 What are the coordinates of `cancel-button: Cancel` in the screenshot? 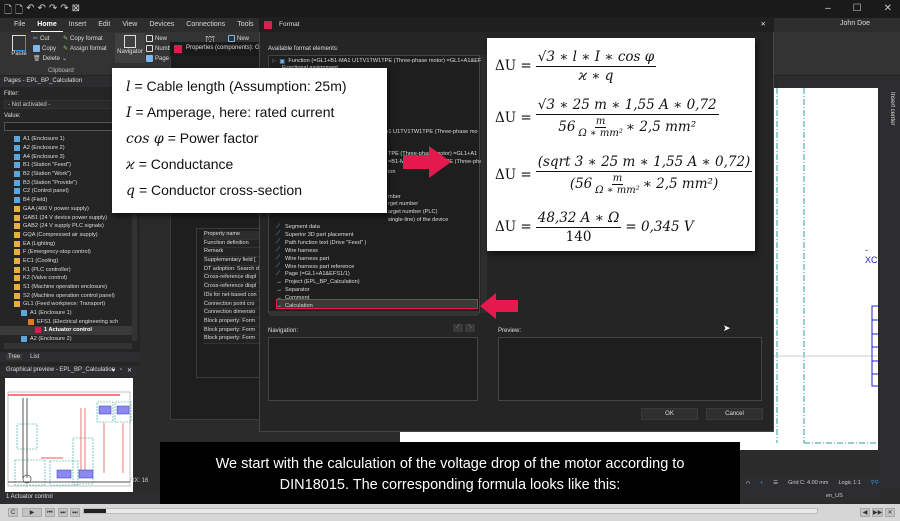 It's located at (734, 414).